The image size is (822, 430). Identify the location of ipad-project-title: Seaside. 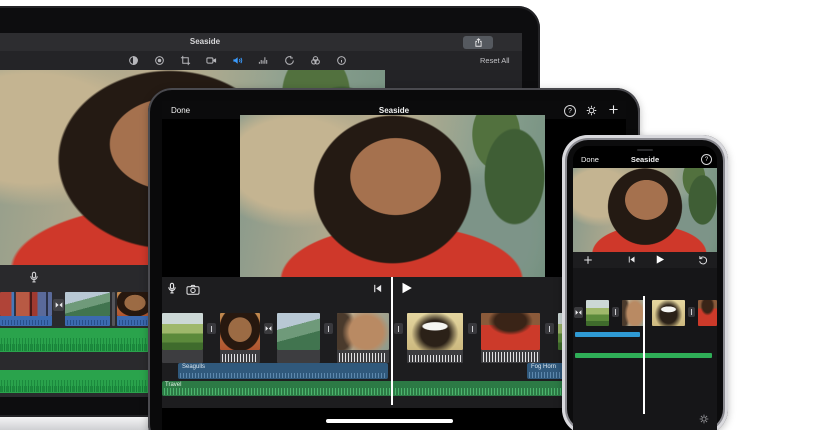
(394, 110).